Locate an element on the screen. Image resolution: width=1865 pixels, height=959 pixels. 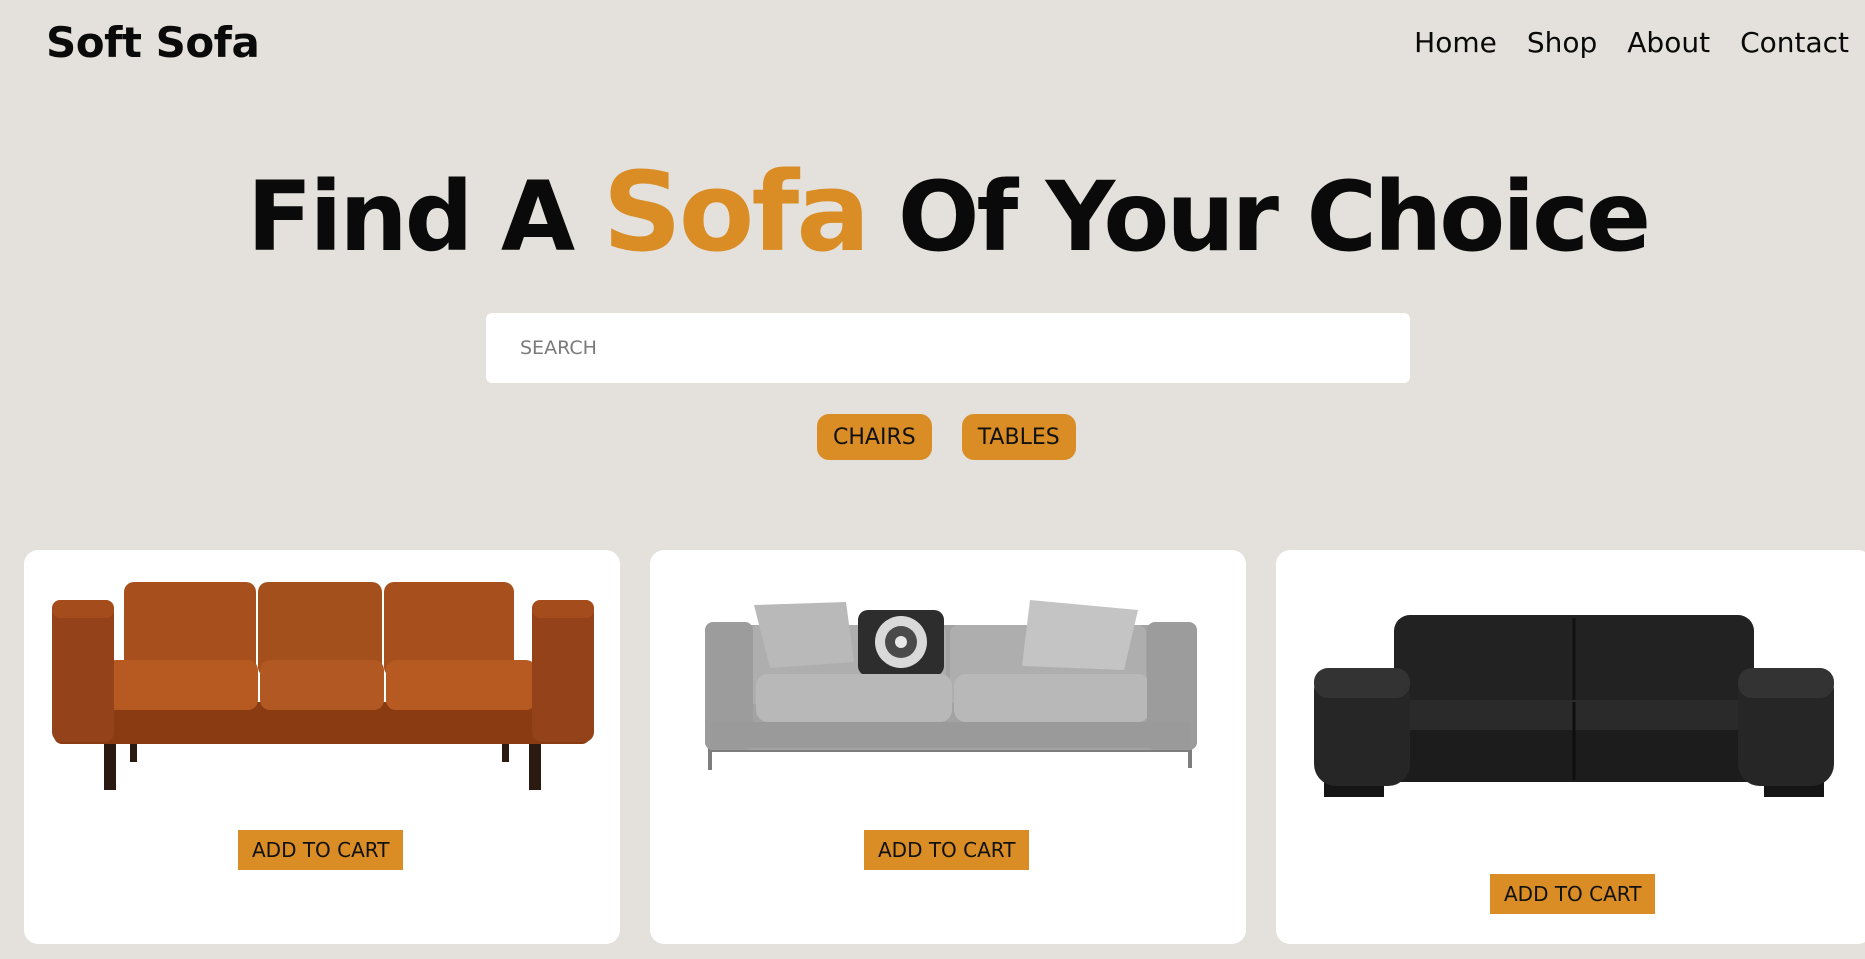
main-nav: Home Shop About Contact is located at coordinates (1631, 42).